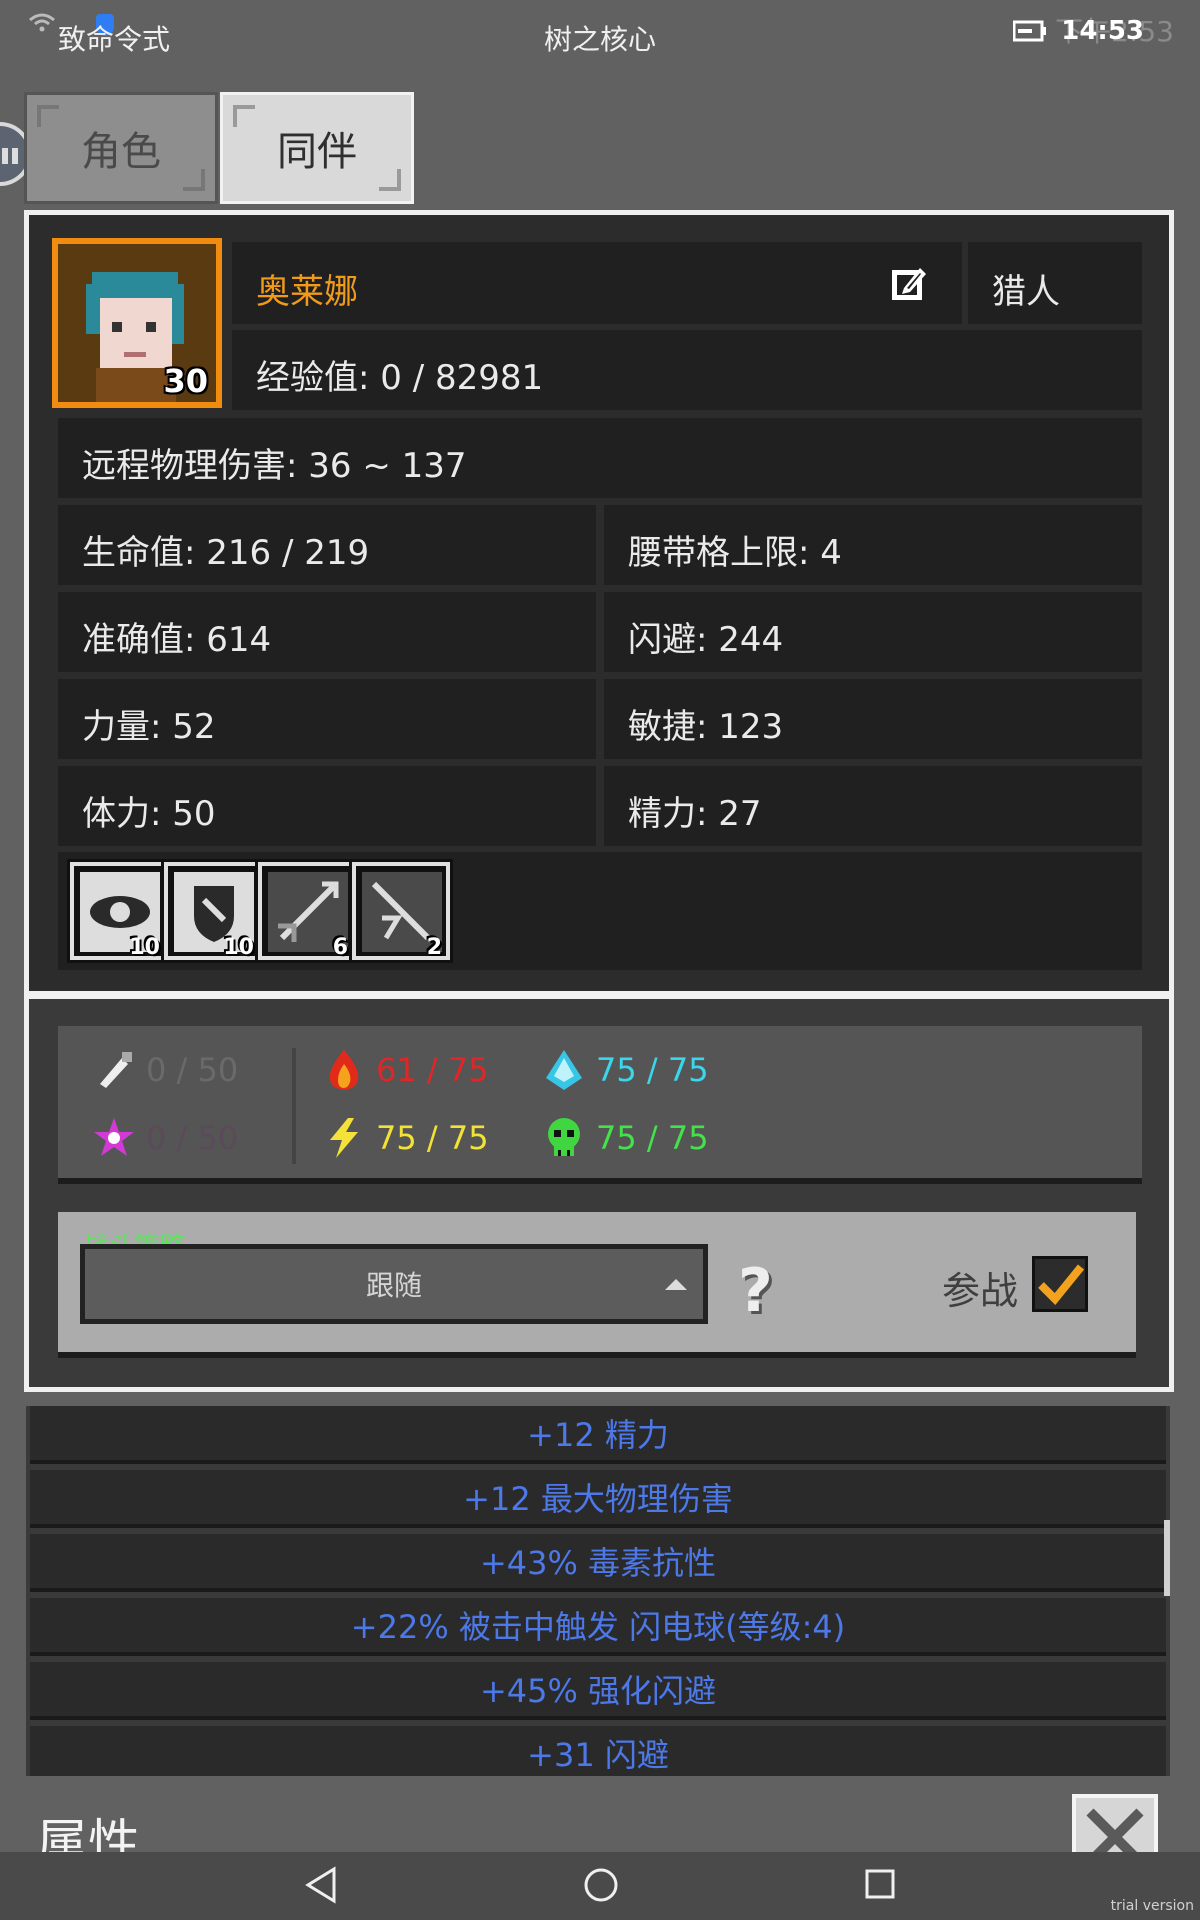 This screenshot has height=1920, width=1200. Describe the element at coordinates (1102, 31) in the screenshot. I see `clock: 14:53` at that location.